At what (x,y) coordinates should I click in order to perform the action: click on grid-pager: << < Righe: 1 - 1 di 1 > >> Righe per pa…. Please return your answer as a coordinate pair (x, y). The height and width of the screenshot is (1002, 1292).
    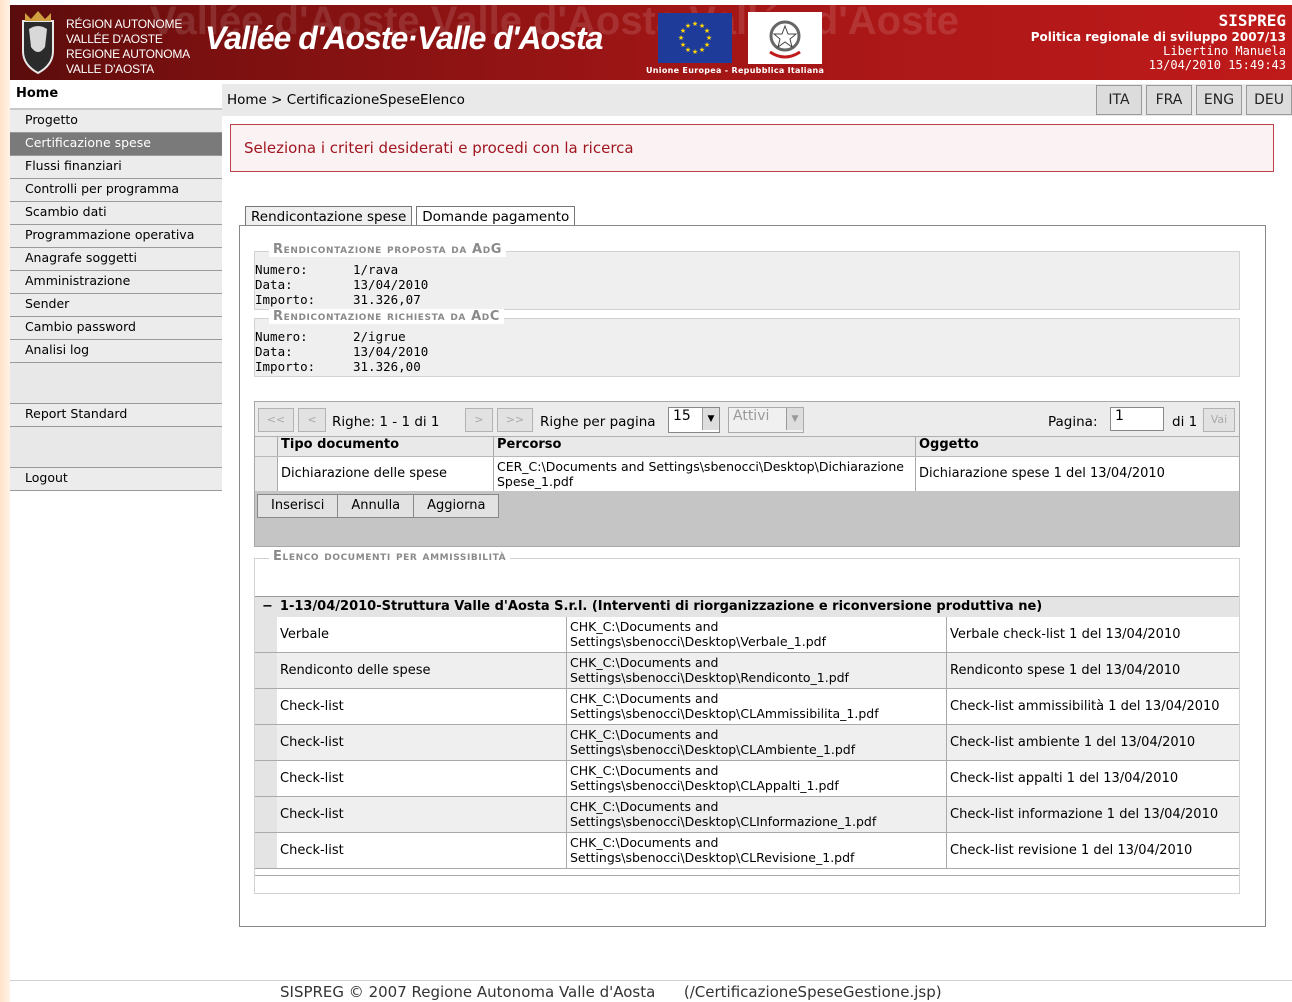
    Looking at the image, I should click on (747, 419).